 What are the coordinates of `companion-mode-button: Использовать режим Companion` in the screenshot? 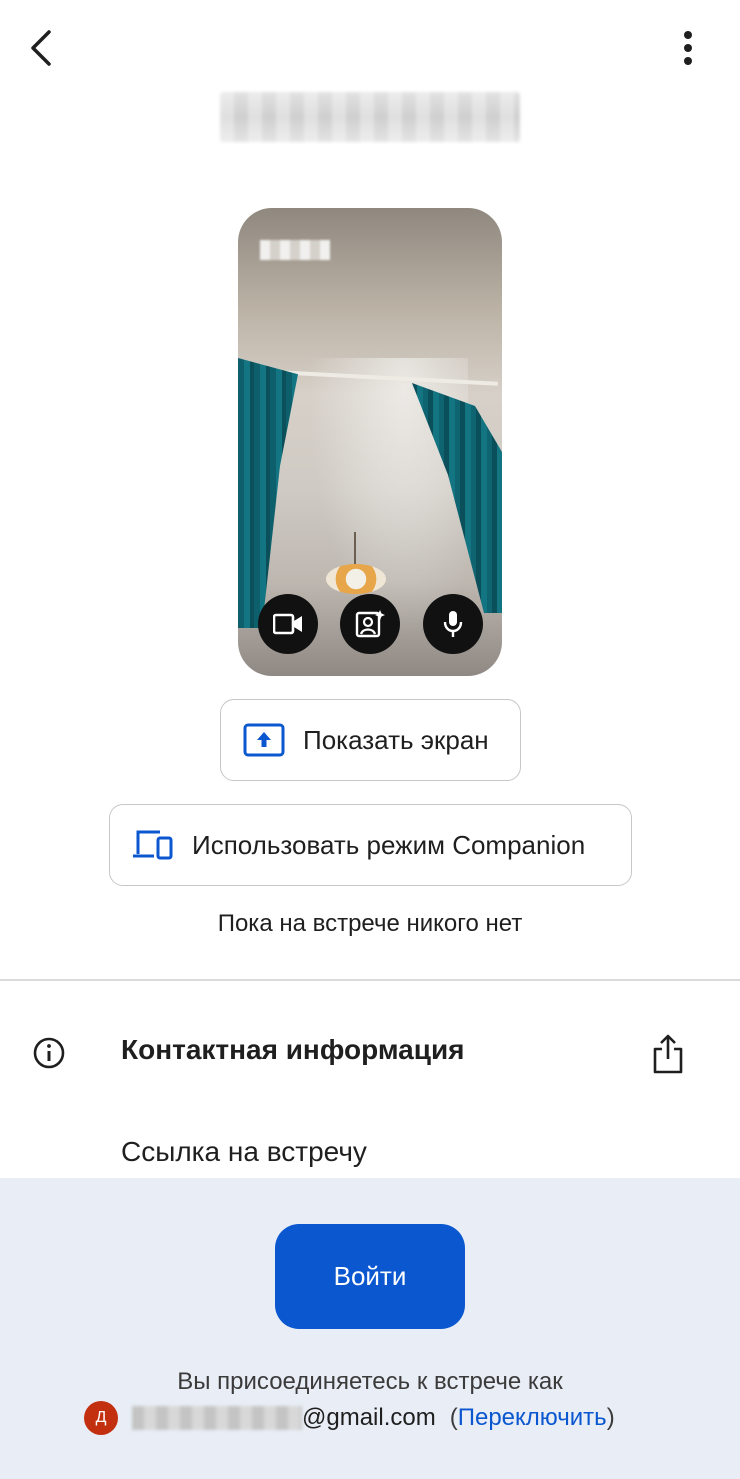 It's located at (370, 845).